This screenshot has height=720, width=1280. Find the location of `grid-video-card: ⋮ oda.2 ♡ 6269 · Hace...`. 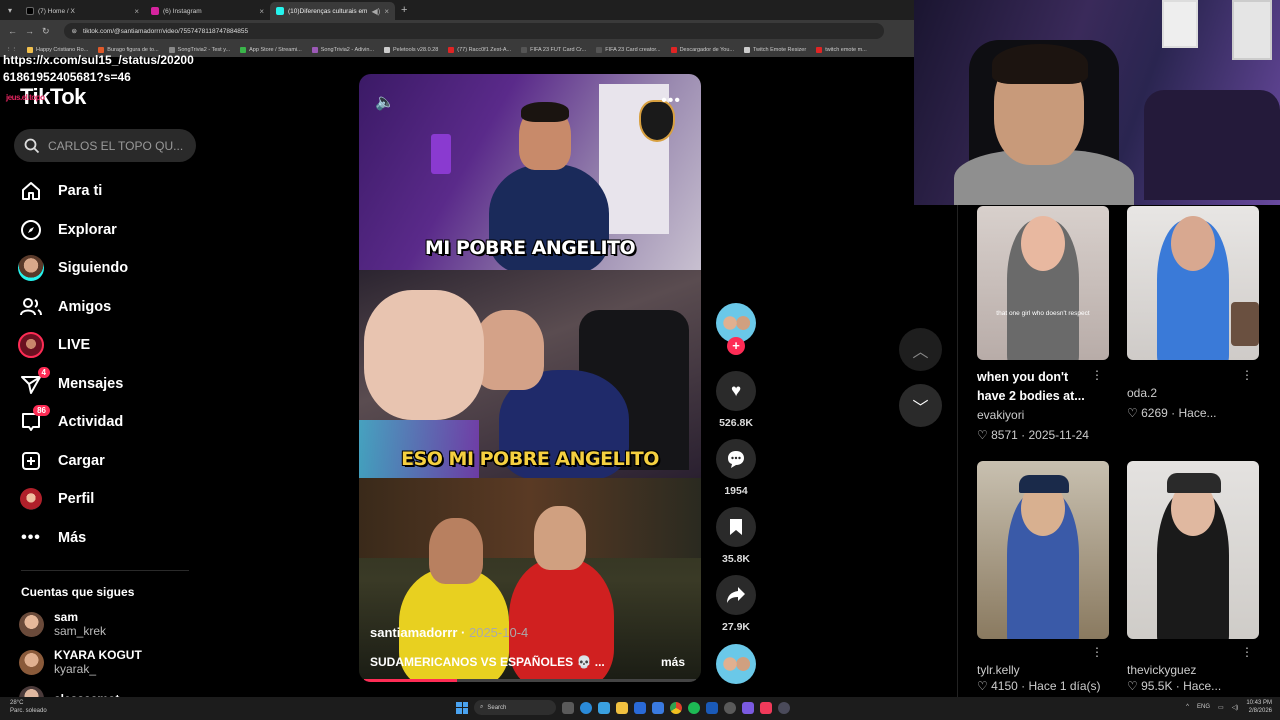

grid-video-card: ⋮ oda.2 ♡ 6269 · Hace... is located at coordinates (1193, 313).